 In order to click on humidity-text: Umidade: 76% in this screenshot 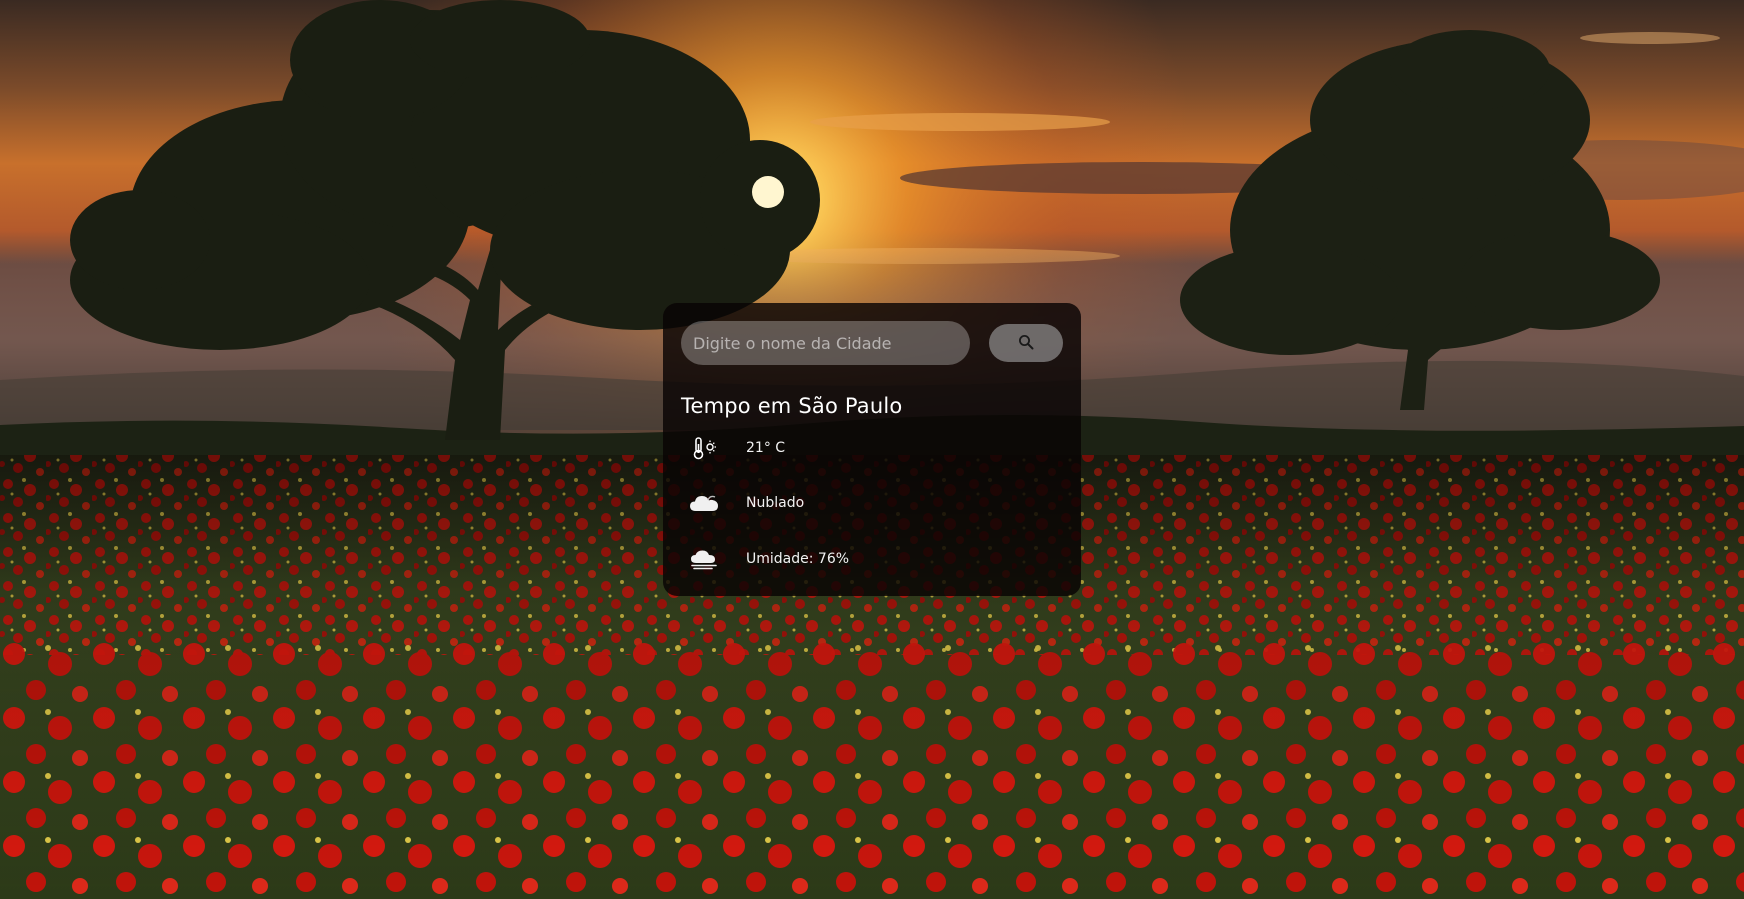, I will do `click(798, 559)`.